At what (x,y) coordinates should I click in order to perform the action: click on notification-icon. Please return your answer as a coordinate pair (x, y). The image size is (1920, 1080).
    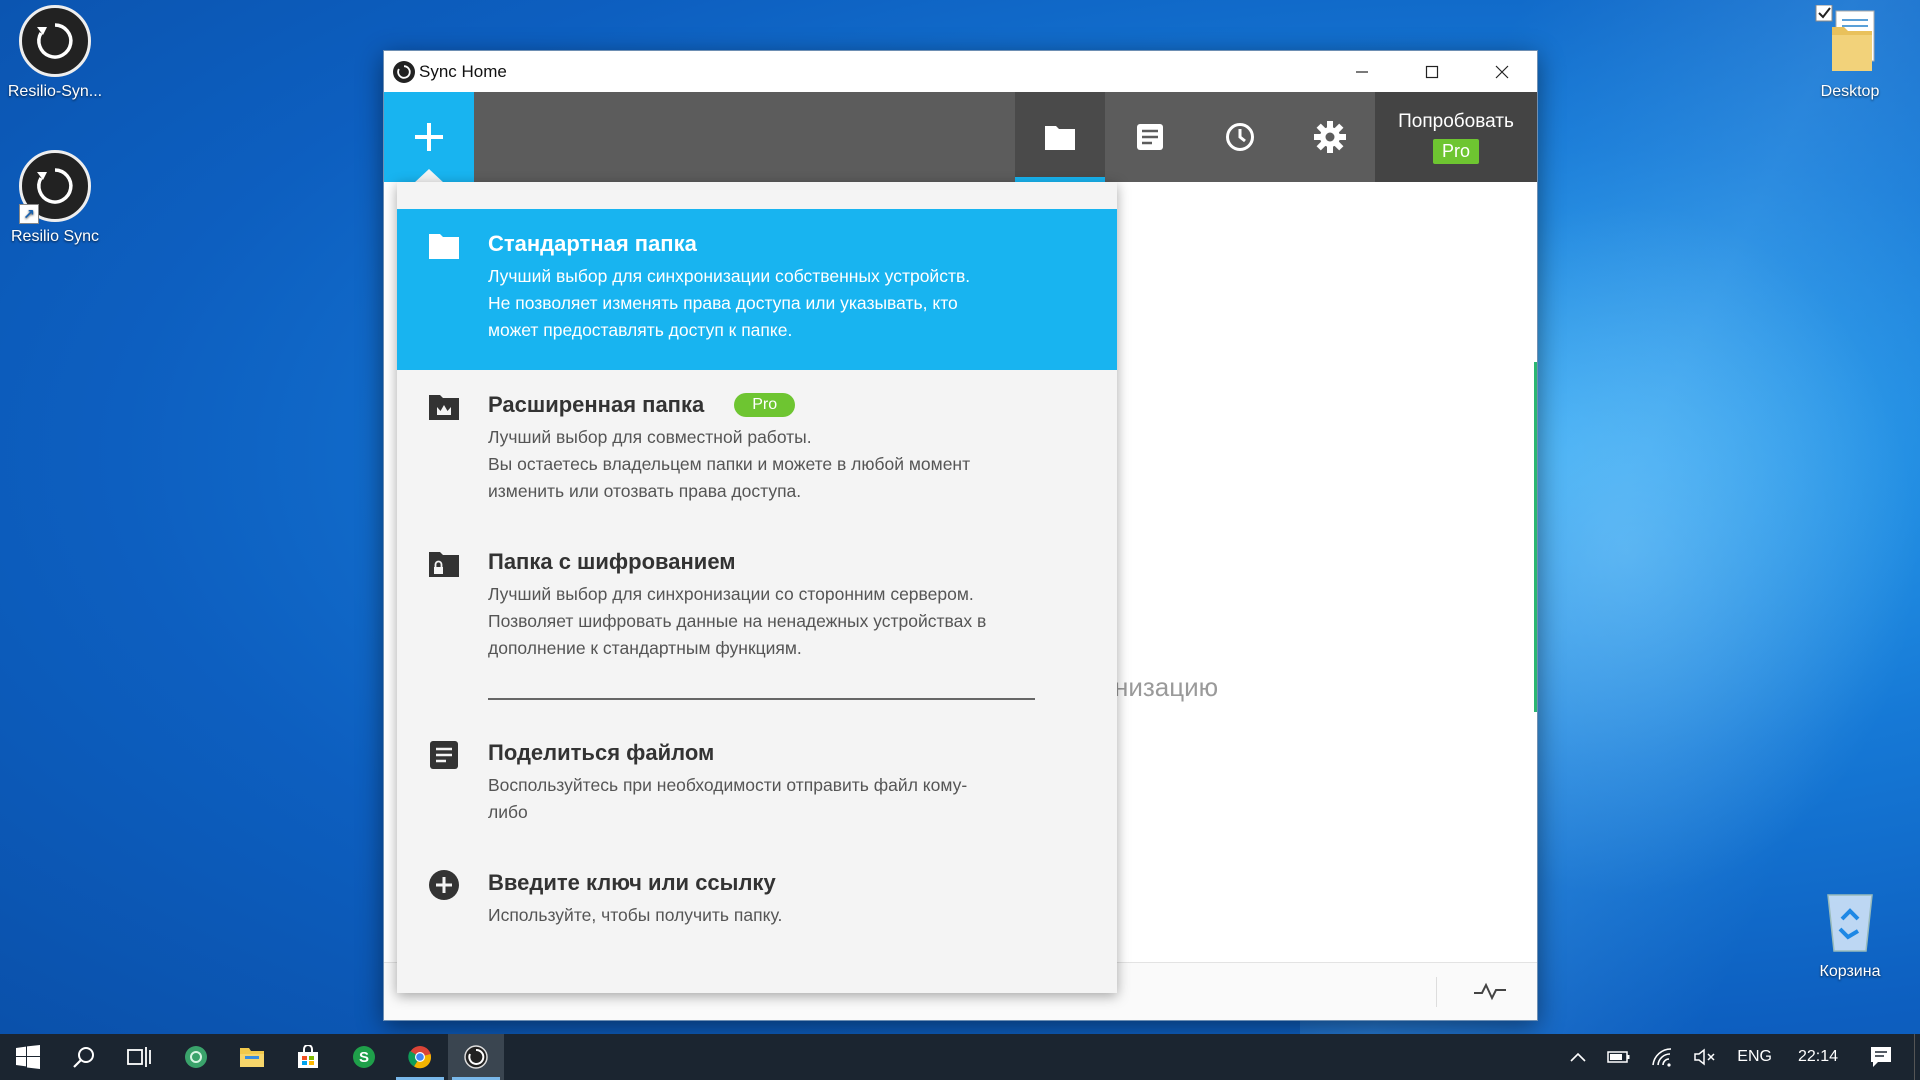
    Looking at the image, I should click on (1881, 1057).